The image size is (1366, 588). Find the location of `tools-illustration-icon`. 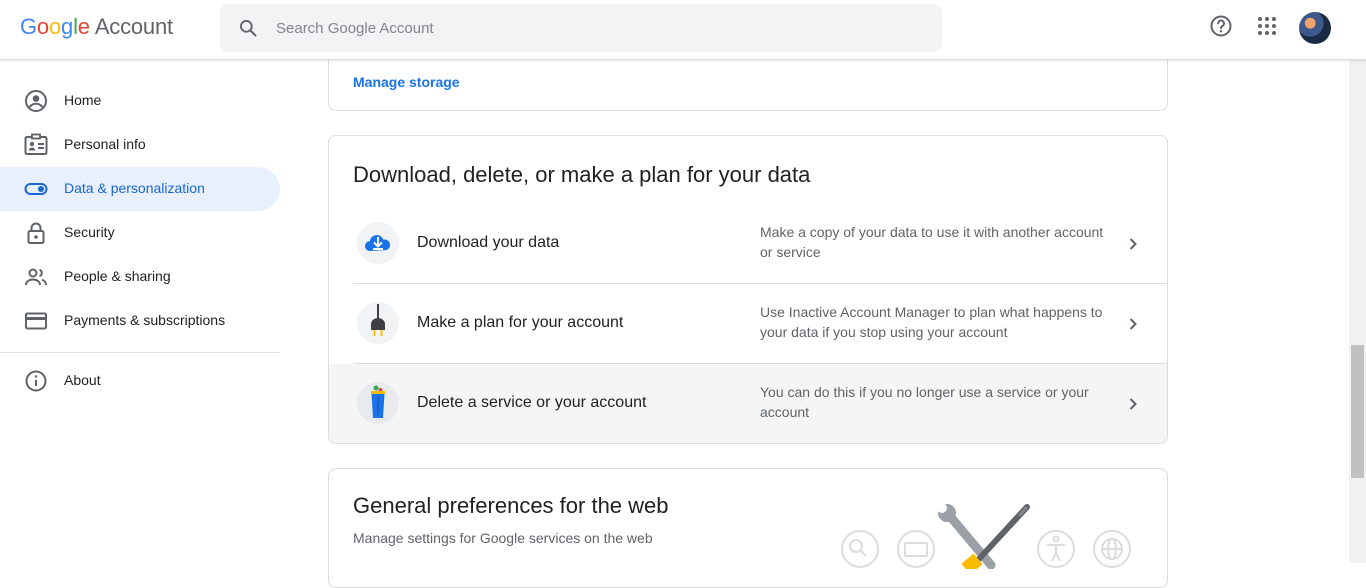

tools-illustration-icon is located at coordinates (986, 536).